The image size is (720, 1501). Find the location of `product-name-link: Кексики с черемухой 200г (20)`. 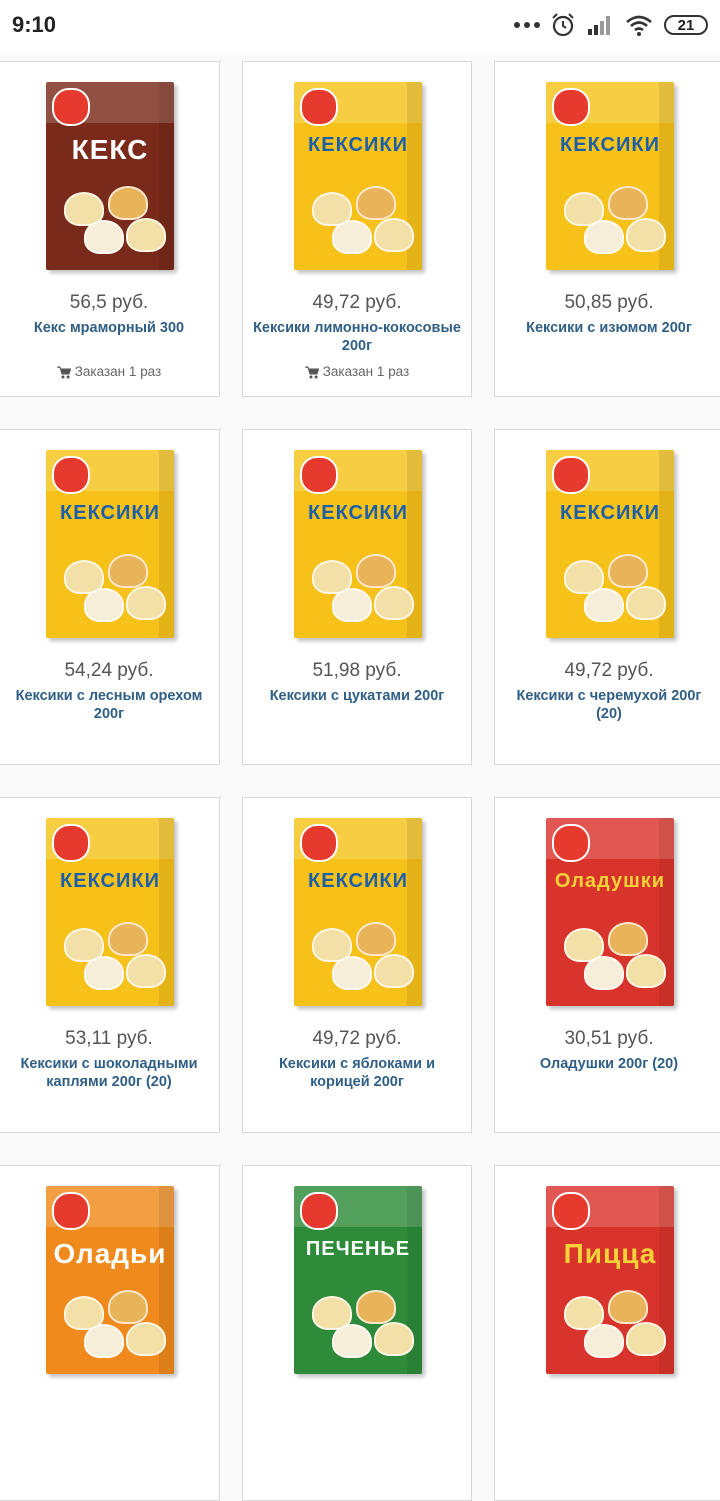

product-name-link: Кексики с черемухой 200г (20) is located at coordinates (609, 705).